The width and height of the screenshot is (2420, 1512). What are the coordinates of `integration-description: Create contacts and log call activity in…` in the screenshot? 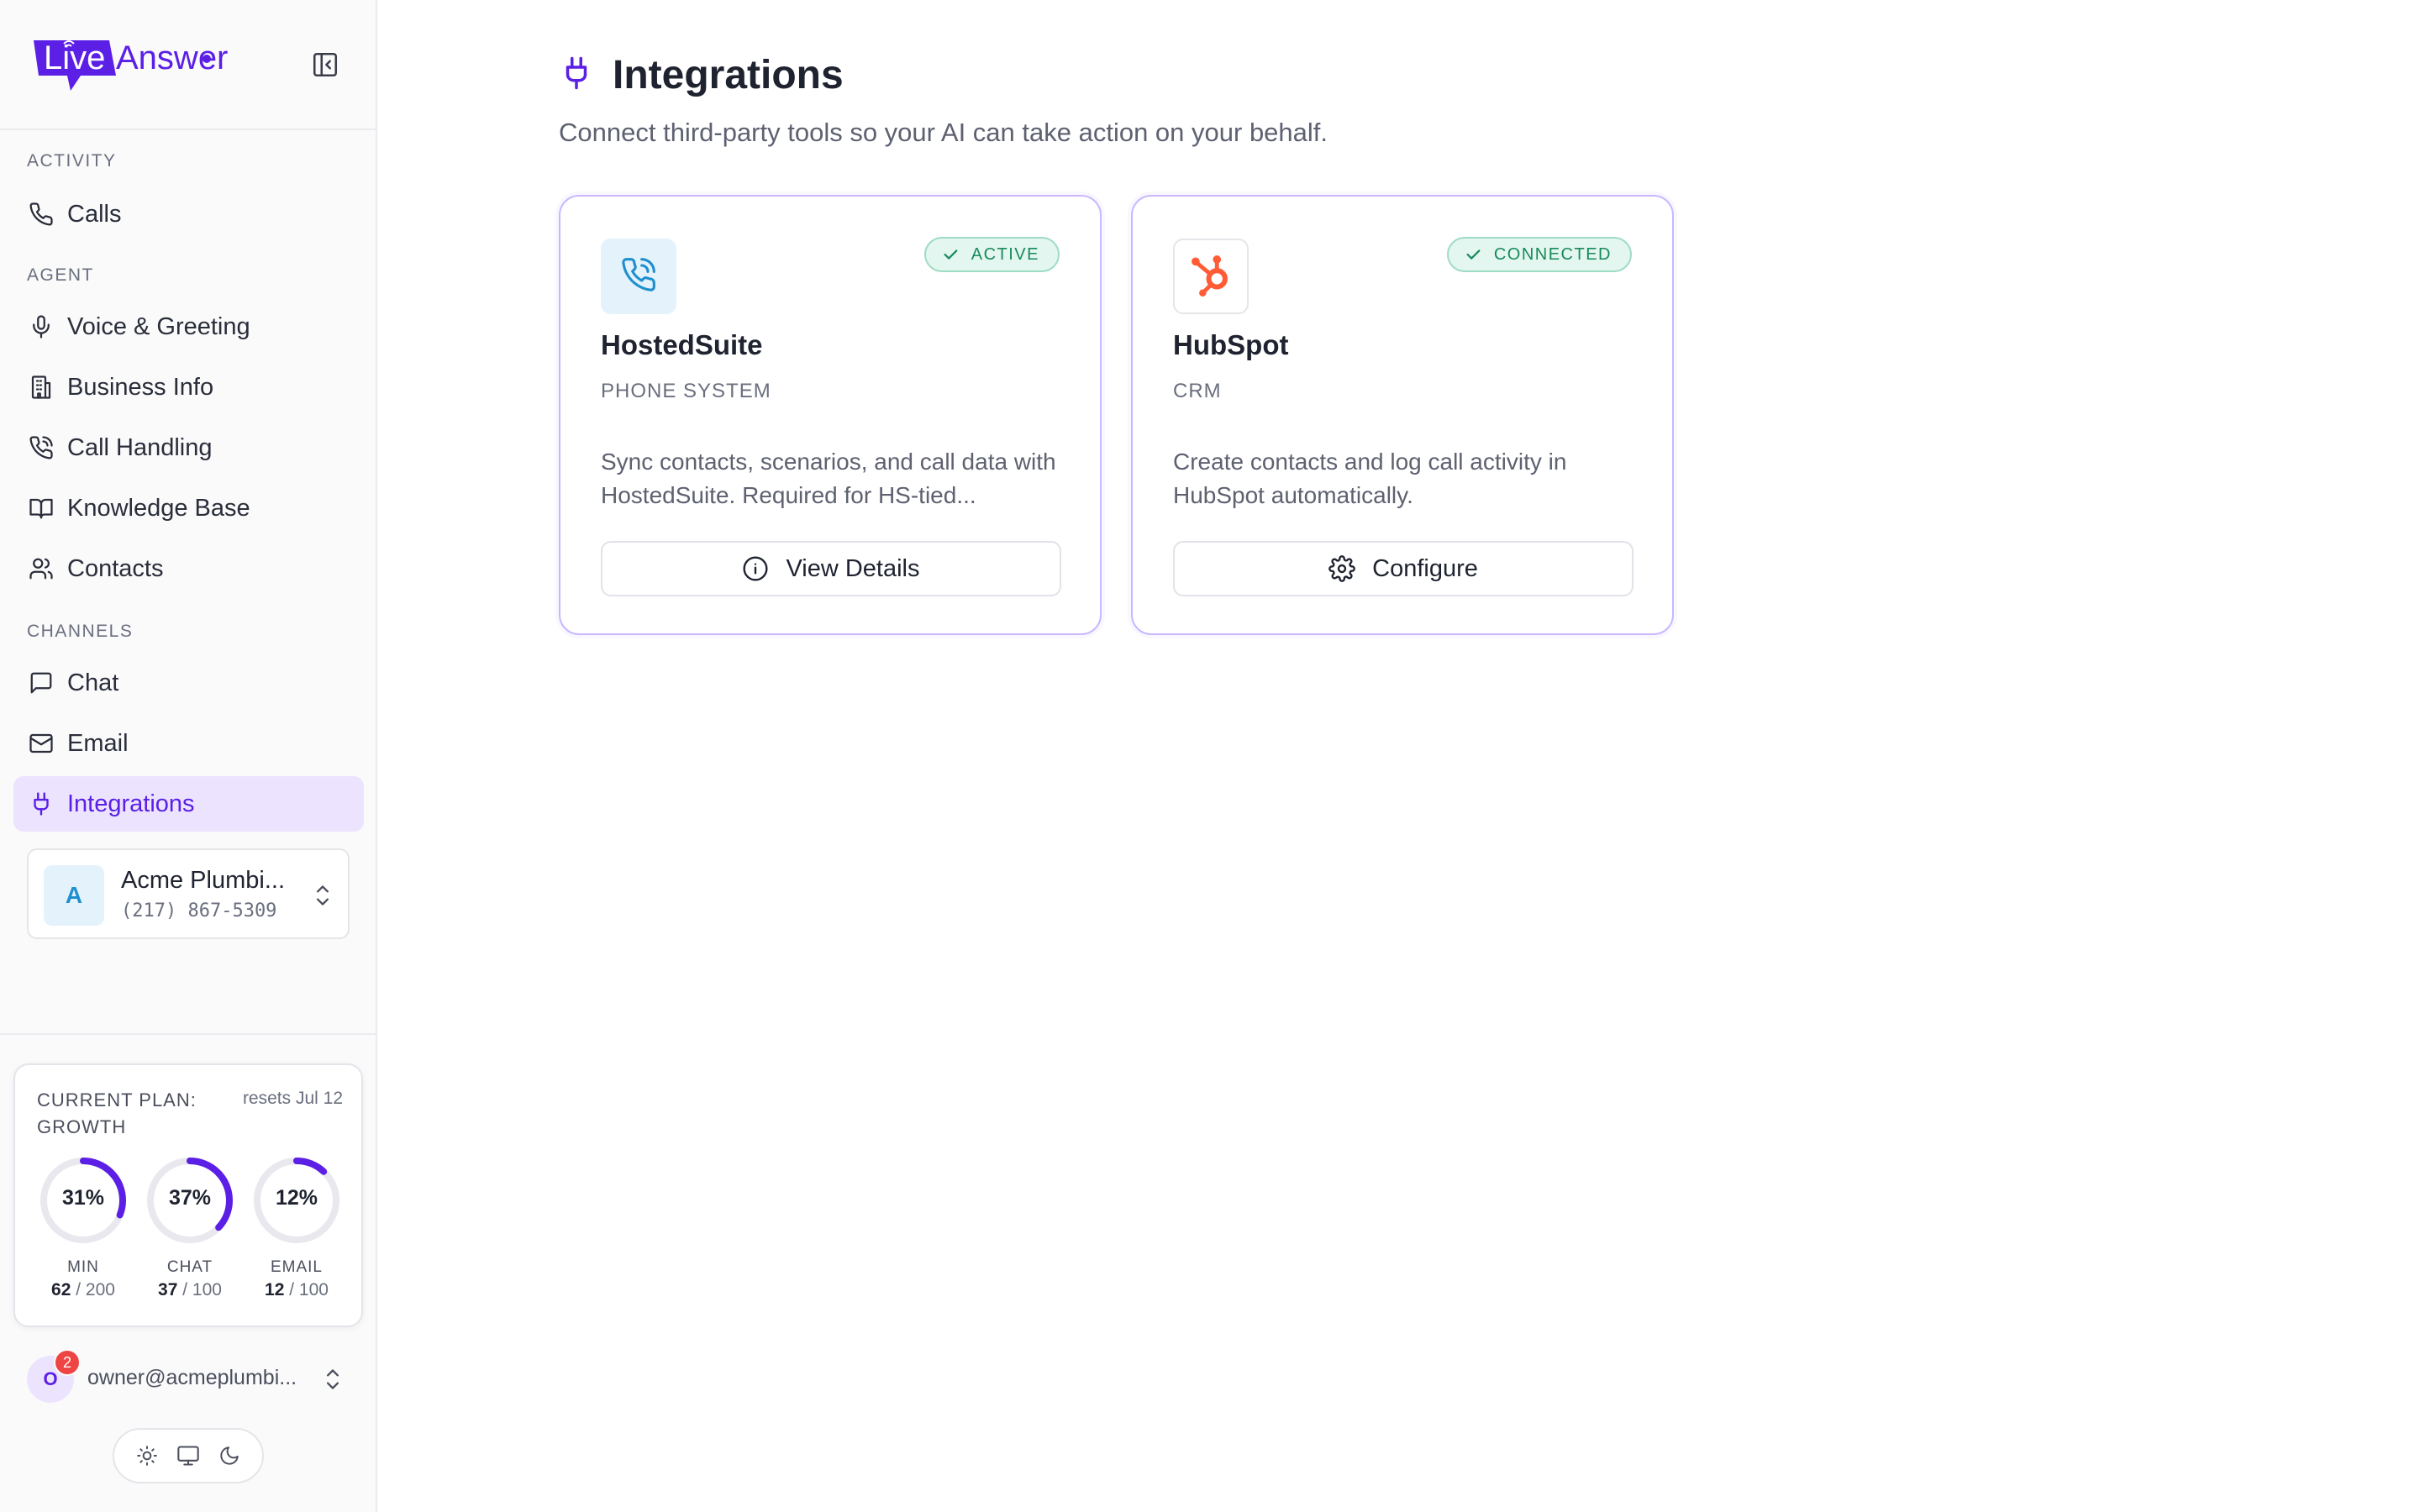 It's located at (1370, 478).